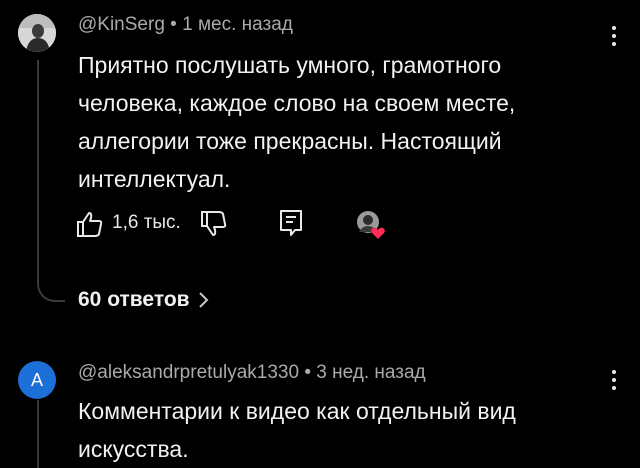 The image size is (640, 468). What do you see at coordinates (203, 300) in the screenshot?
I see `chevron-right-icon` at bounding box center [203, 300].